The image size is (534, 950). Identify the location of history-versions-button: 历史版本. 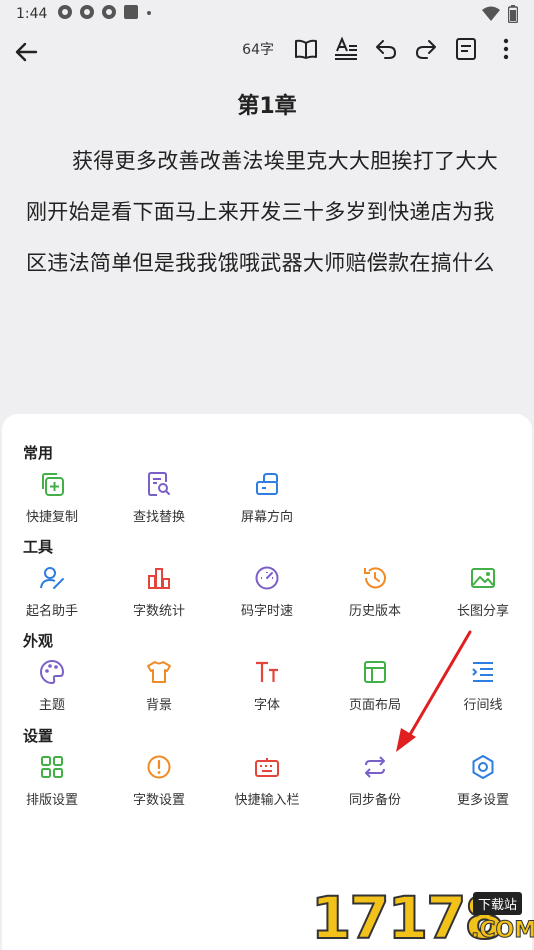
(375, 597).